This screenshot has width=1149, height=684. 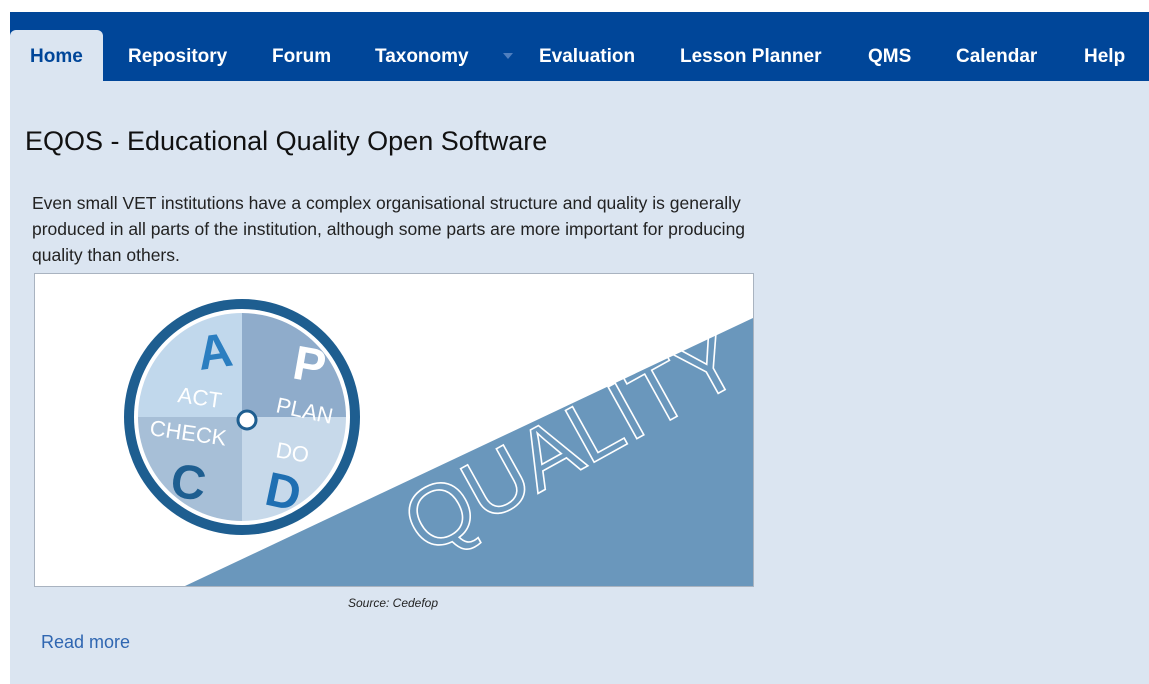 What do you see at coordinates (56, 55) in the screenshot?
I see `tab-home: Home` at bounding box center [56, 55].